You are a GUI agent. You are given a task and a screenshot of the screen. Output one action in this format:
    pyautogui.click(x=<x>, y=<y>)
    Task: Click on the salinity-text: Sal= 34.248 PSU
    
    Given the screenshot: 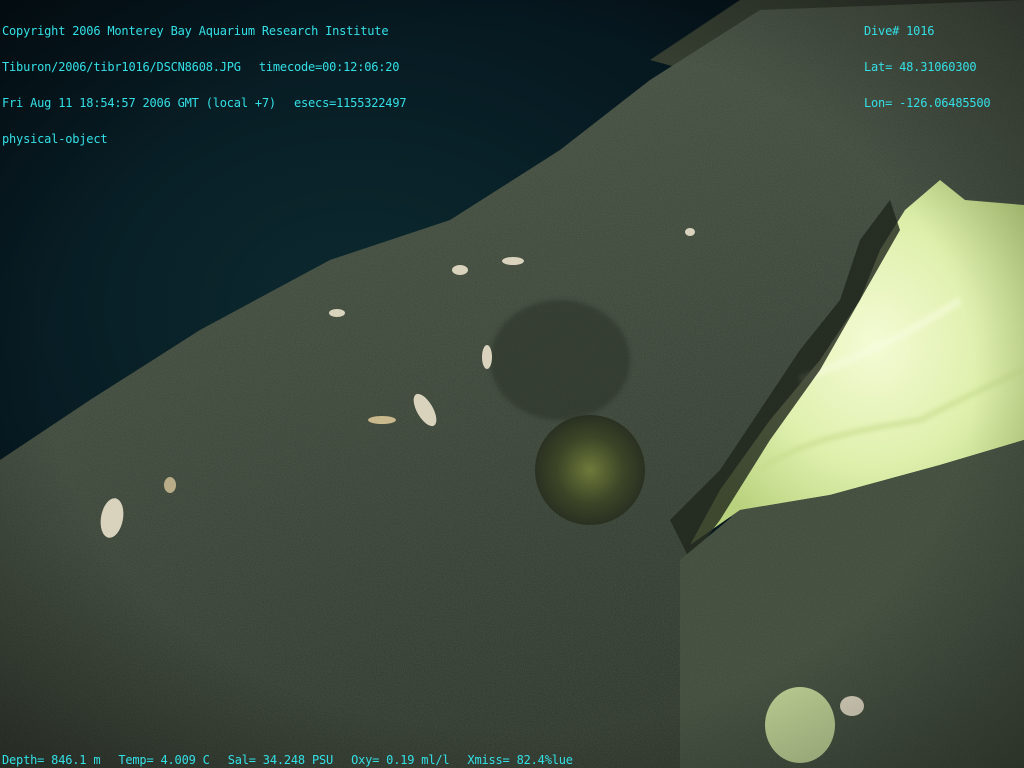 What is the action you would take?
    pyautogui.click(x=280, y=760)
    